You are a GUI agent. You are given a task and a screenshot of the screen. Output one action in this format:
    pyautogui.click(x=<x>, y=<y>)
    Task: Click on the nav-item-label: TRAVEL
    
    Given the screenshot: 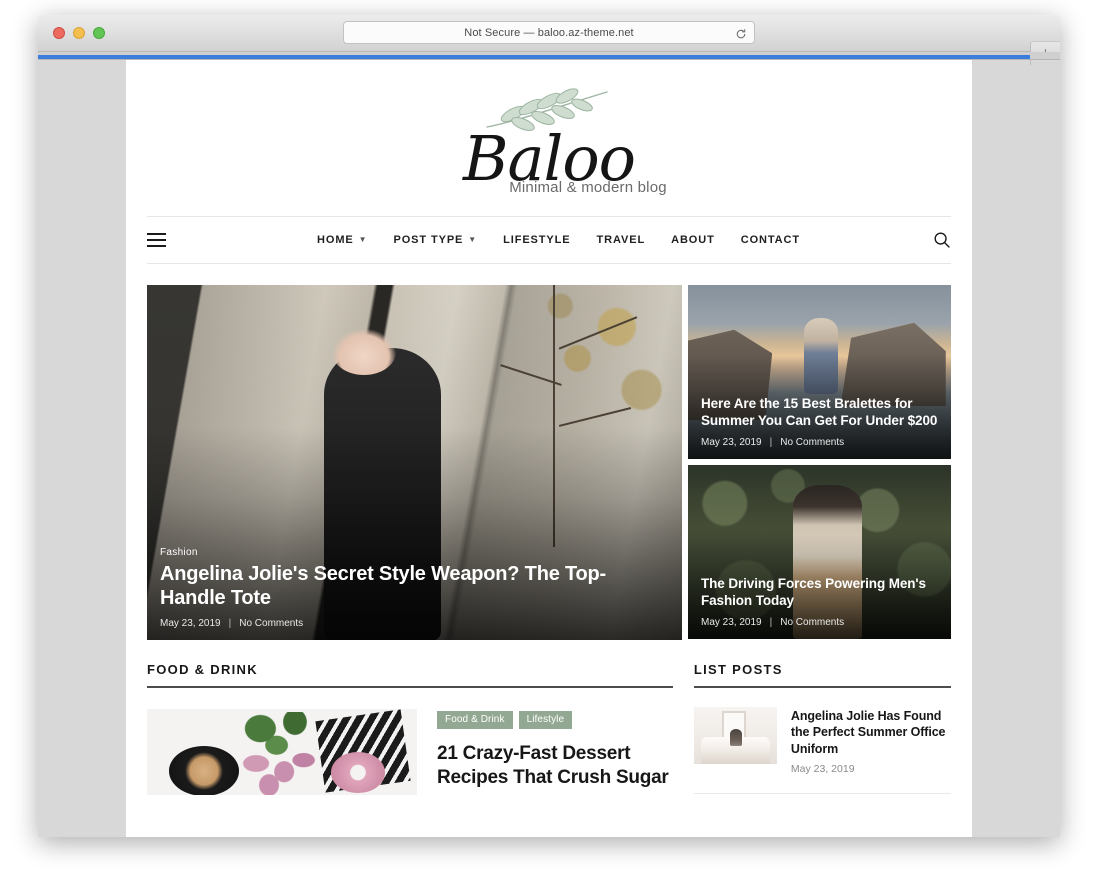 What is the action you would take?
    pyautogui.click(x=621, y=239)
    